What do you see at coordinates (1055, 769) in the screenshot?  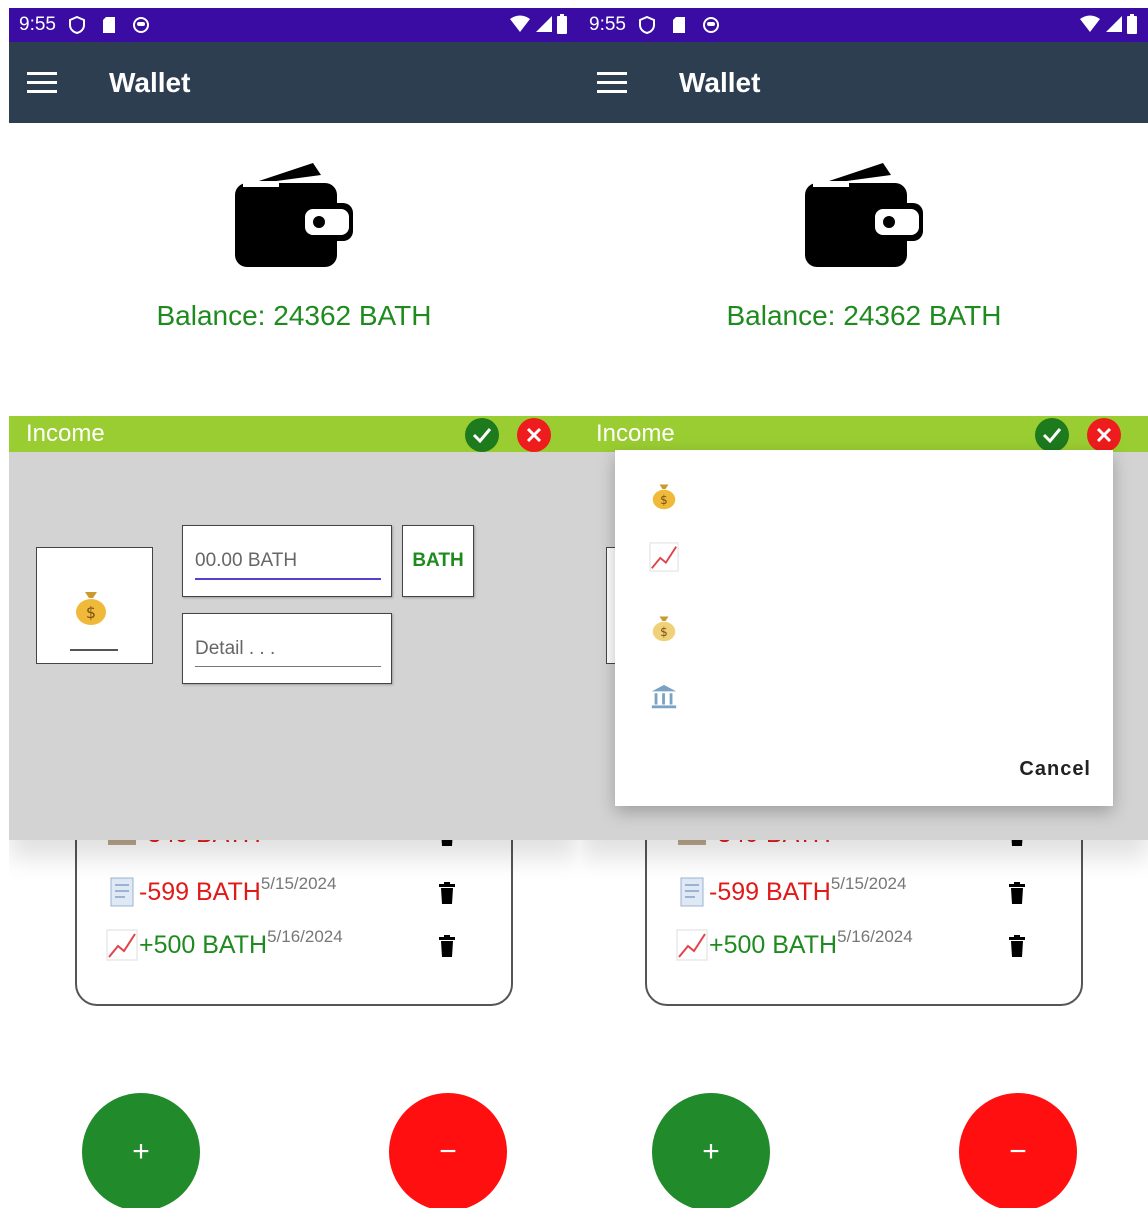 I see `cancel-button: Cancel` at bounding box center [1055, 769].